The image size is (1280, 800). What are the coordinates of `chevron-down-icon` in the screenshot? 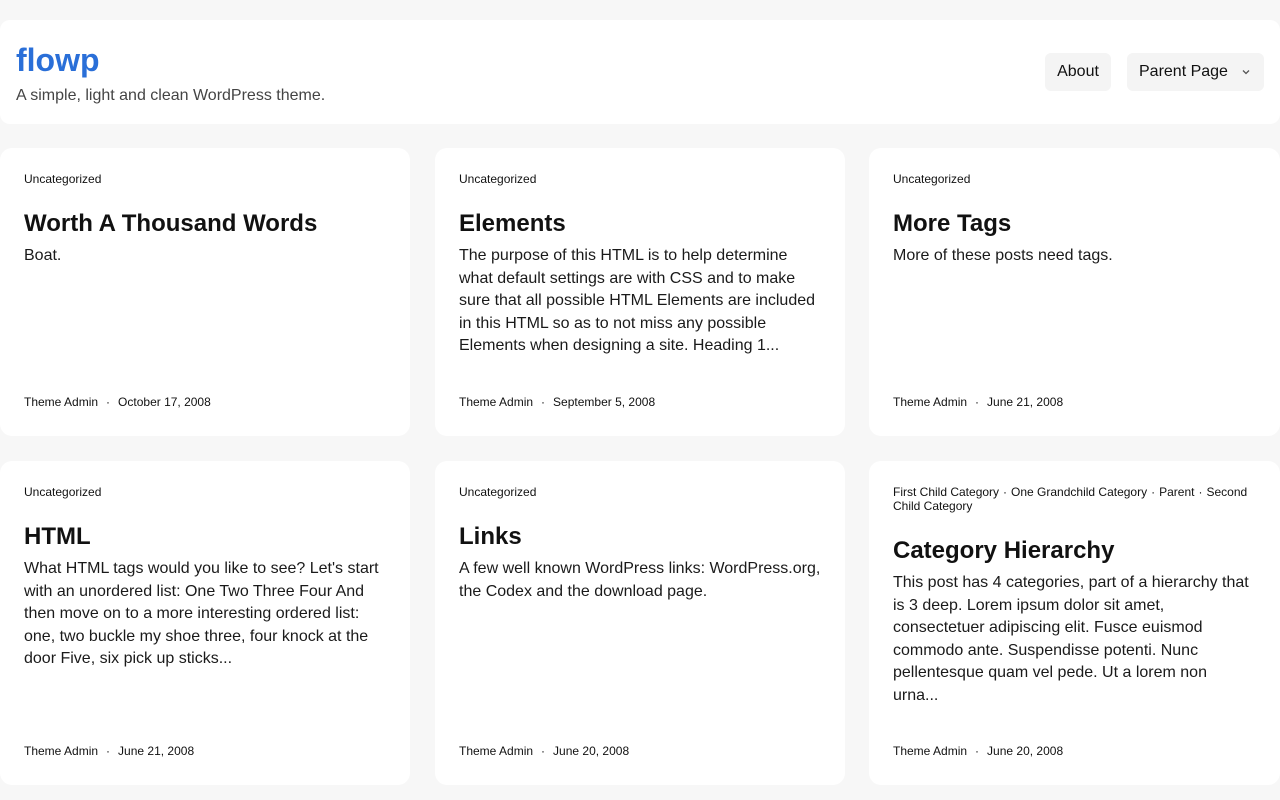 It's located at (1246, 72).